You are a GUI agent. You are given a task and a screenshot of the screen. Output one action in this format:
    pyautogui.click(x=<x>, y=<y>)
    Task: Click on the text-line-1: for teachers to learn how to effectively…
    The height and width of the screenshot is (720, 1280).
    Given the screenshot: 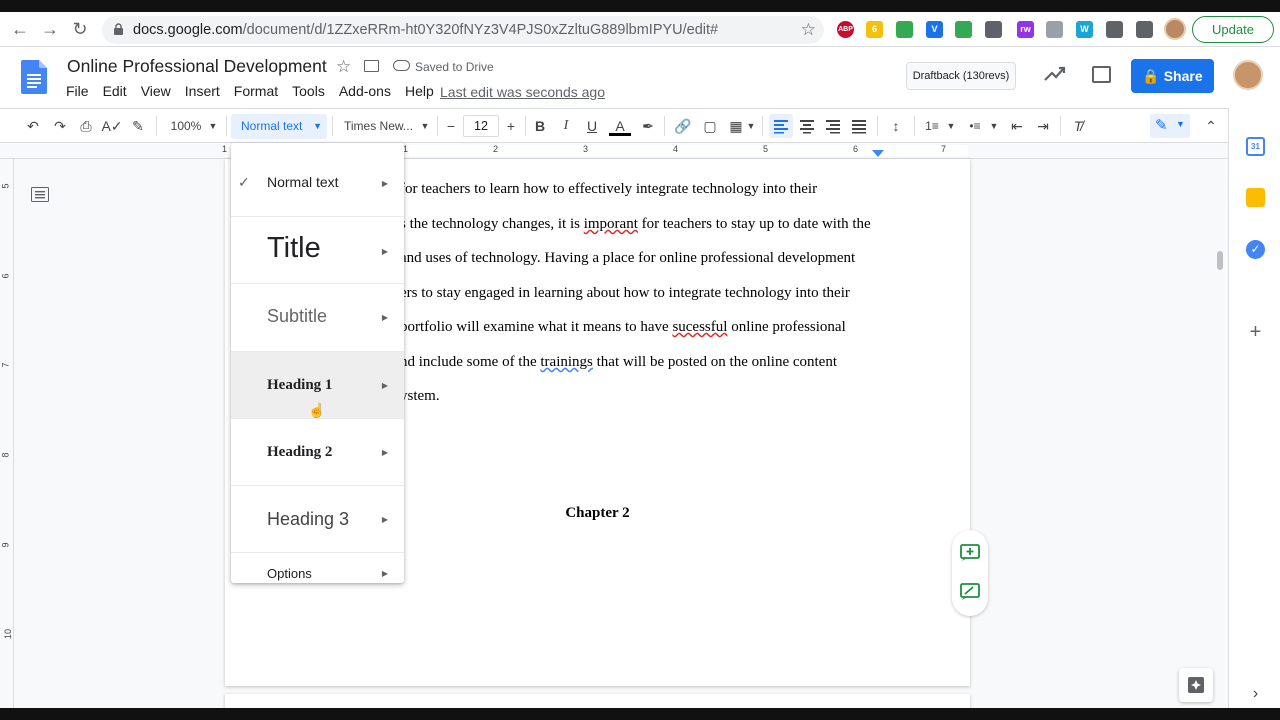 What is the action you would take?
    pyautogui.click(x=608, y=189)
    